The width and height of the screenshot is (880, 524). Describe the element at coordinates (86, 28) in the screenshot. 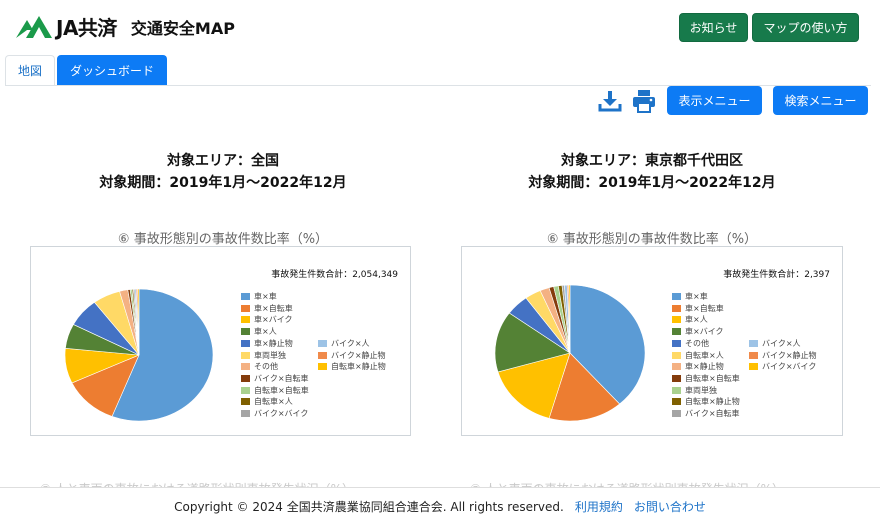

I see `logo-text: JA共済` at that location.